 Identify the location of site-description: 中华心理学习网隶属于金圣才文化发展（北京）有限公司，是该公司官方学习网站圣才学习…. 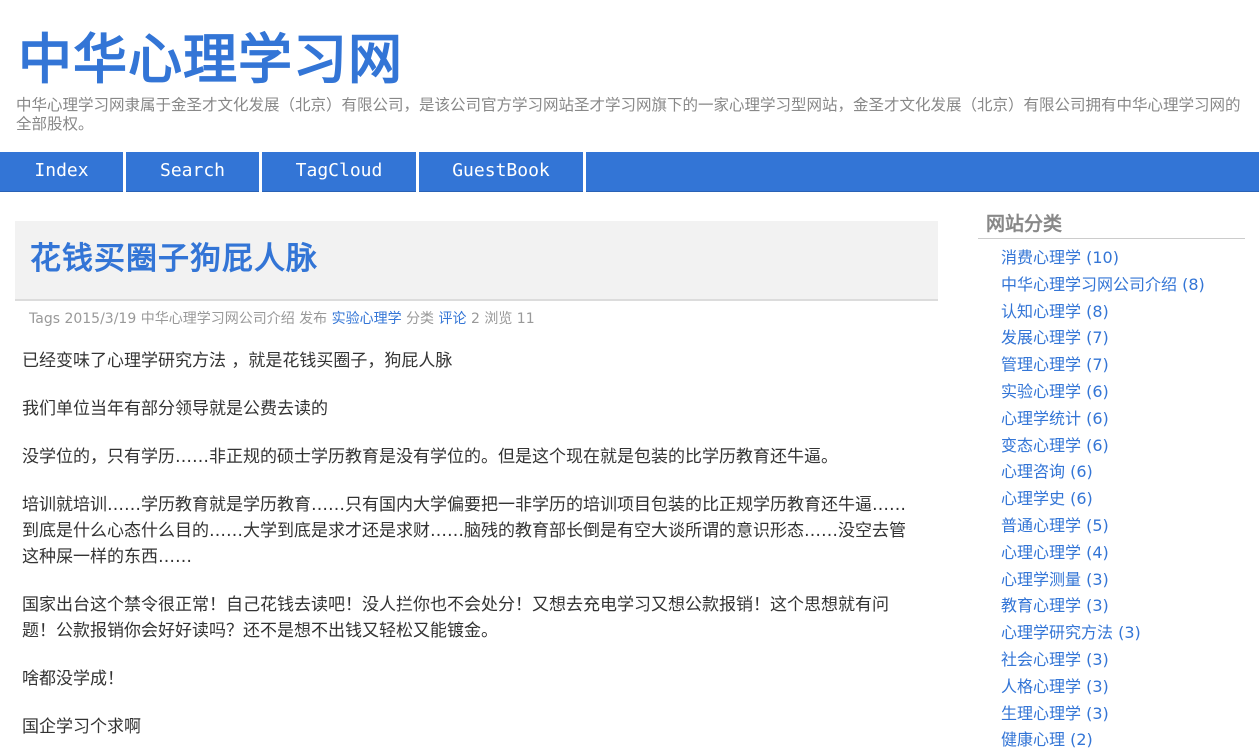
(628, 114).